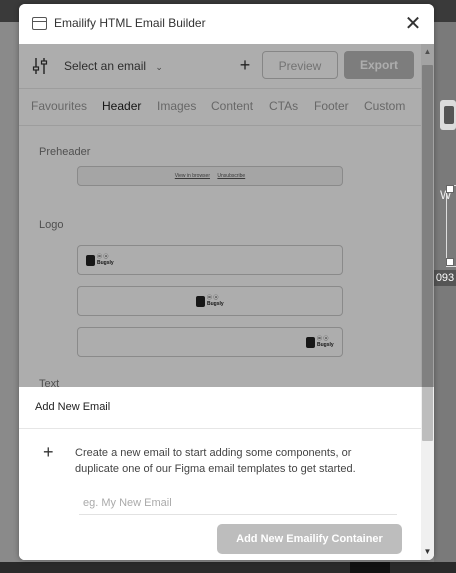 The width and height of the screenshot is (456, 573). What do you see at coordinates (445, 278) in the screenshot?
I see `canvas-readout: 093` at bounding box center [445, 278].